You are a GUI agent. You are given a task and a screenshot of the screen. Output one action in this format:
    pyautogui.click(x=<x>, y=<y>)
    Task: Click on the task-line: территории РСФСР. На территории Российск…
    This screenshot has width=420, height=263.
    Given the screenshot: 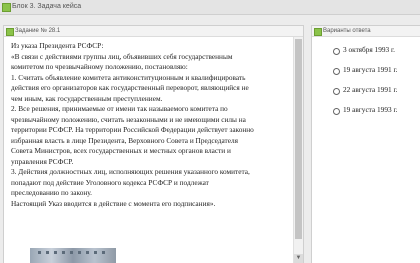 What is the action you would take?
    pyautogui.click(x=132, y=129)
    